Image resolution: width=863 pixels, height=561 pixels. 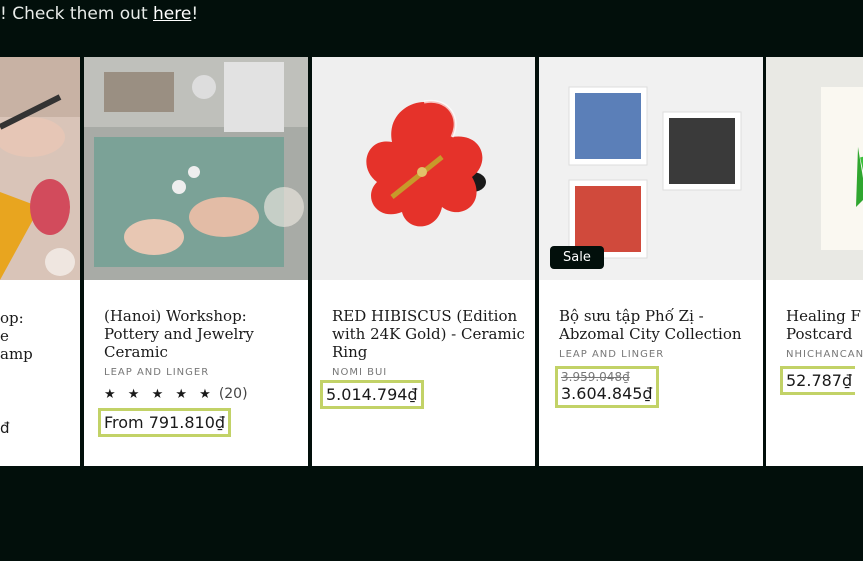 What do you see at coordinates (818, 380) in the screenshot?
I see `product-price: 52.787₫` at bounding box center [818, 380].